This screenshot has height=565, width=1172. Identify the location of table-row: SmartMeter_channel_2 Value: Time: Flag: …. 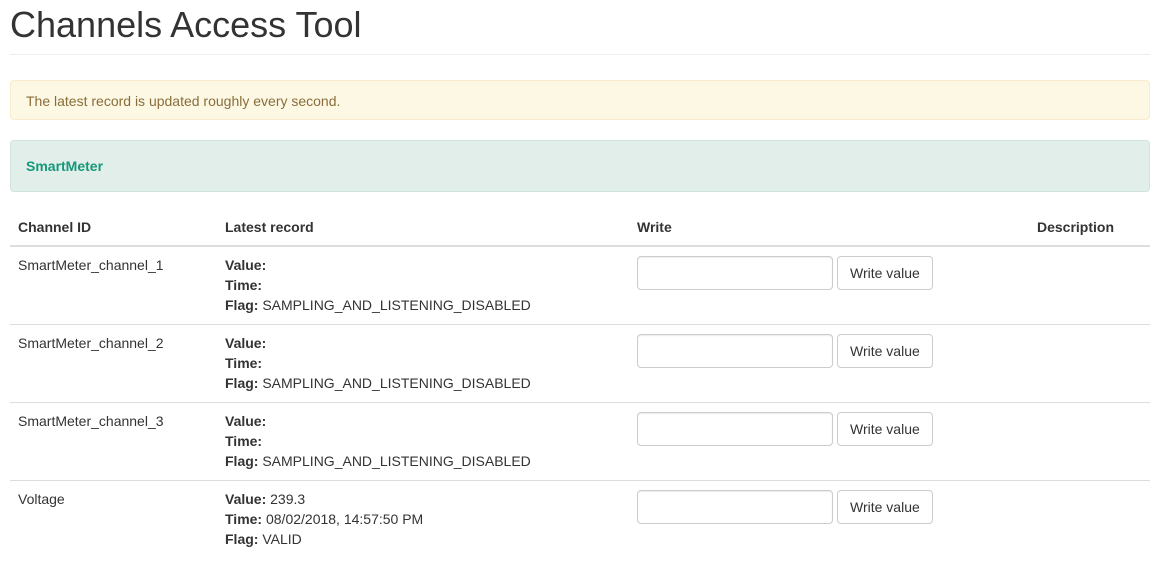
(580, 363).